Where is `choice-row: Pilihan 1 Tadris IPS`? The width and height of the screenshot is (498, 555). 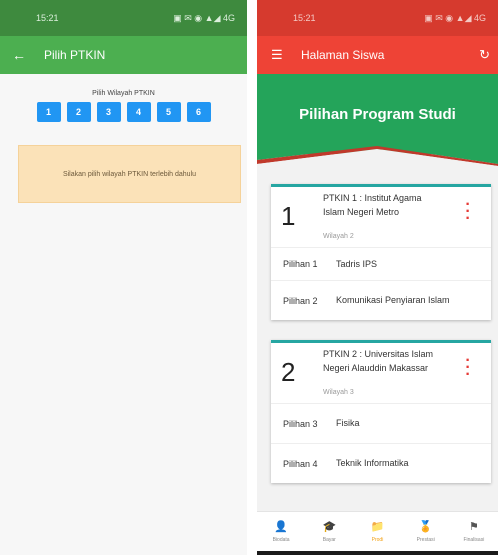
choice-row: Pilihan 1 Tadris IPS is located at coordinates (381, 263).